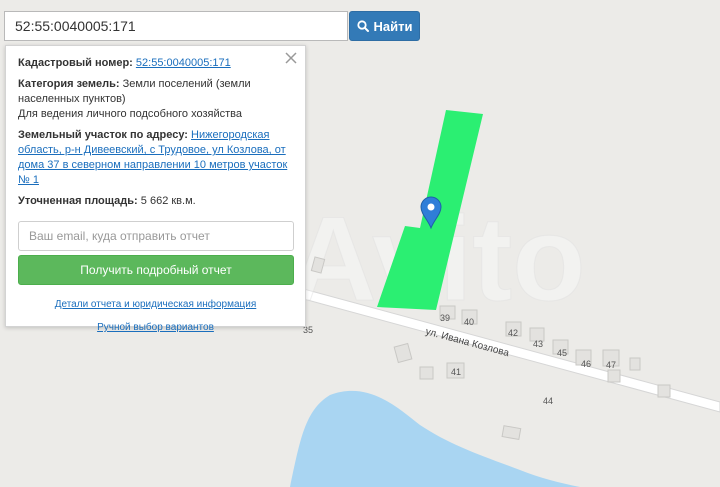 This screenshot has height=487, width=720. I want to click on house-number: 42, so click(513, 333).